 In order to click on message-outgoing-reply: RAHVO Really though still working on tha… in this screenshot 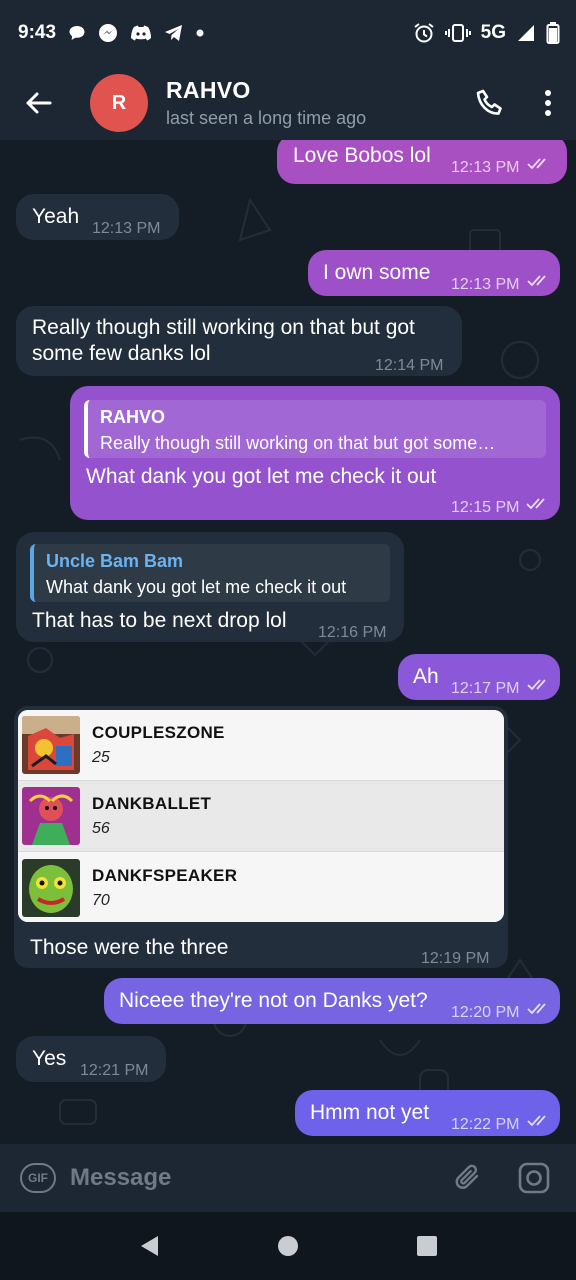, I will do `click(315, 453)`.